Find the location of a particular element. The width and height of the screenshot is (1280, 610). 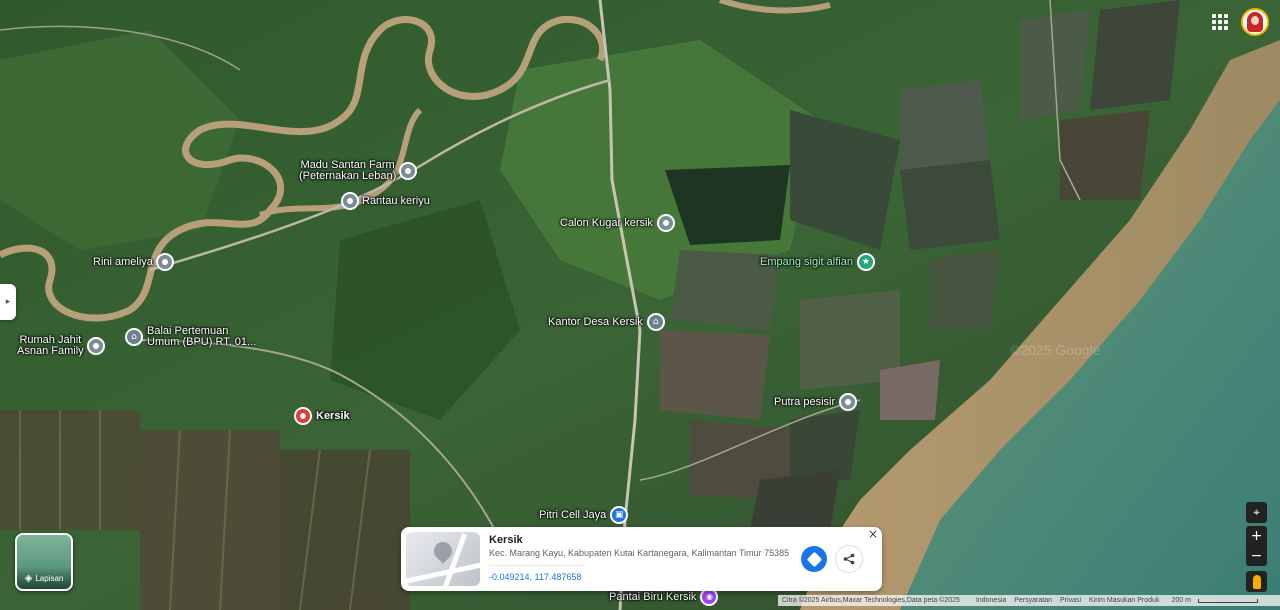

avatar-icon is located at coordinates (1255, 22).